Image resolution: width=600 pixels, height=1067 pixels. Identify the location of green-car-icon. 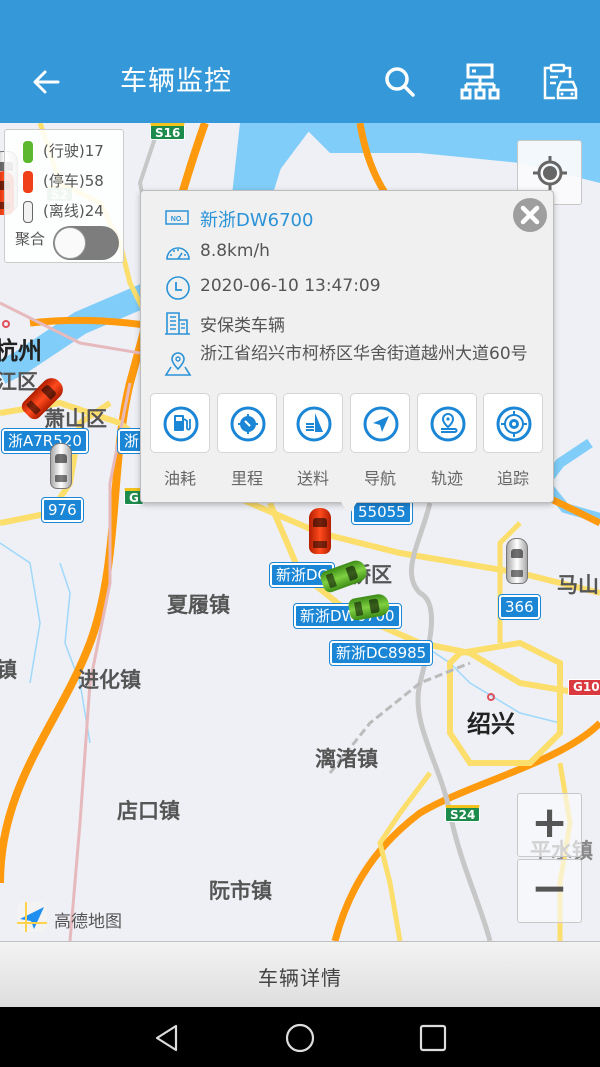
(28, 152).